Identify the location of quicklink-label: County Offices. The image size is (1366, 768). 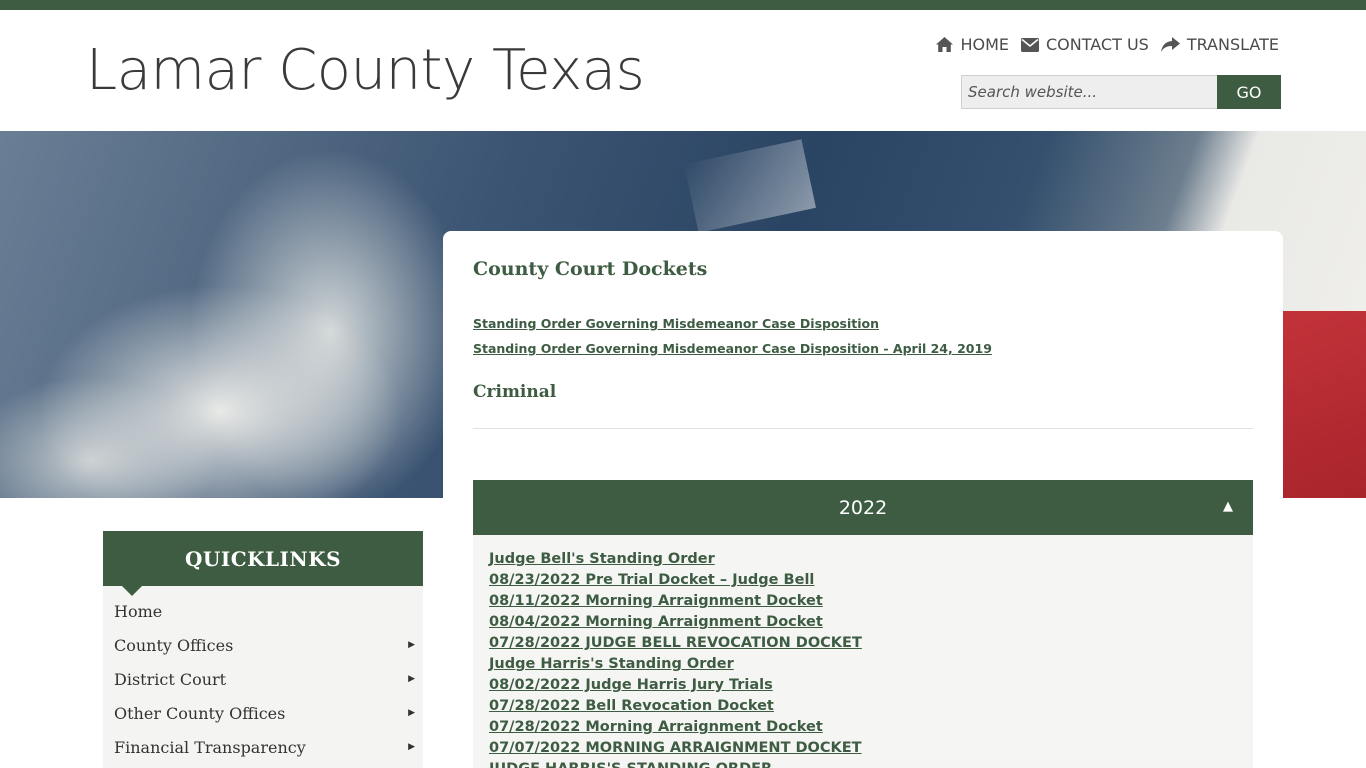
(174, 645).